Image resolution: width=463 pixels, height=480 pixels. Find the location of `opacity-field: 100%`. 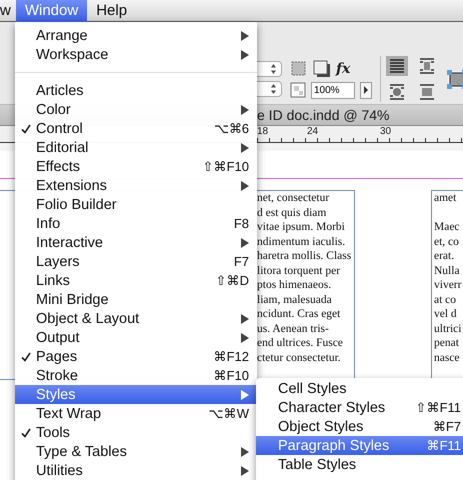

opacity-field: 100% is located at coordinates (333, 90).